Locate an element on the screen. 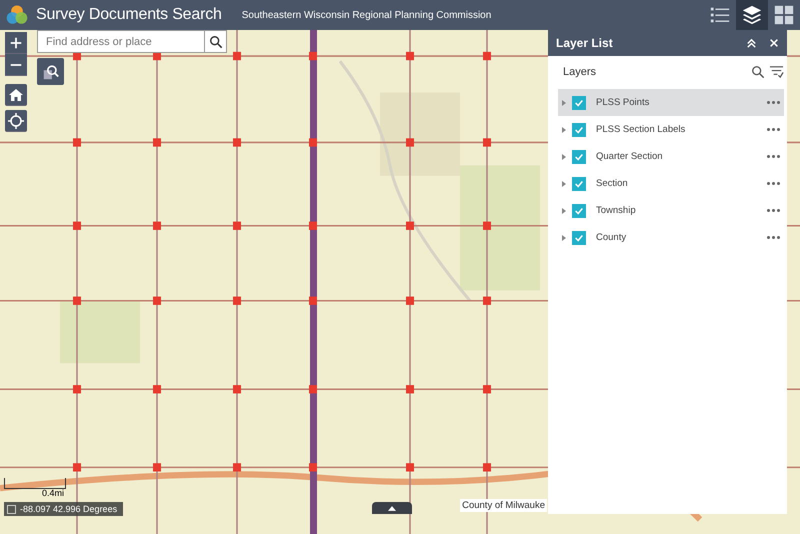 The image size is (800, 534). close-icon is located at coordinates (774, 43).